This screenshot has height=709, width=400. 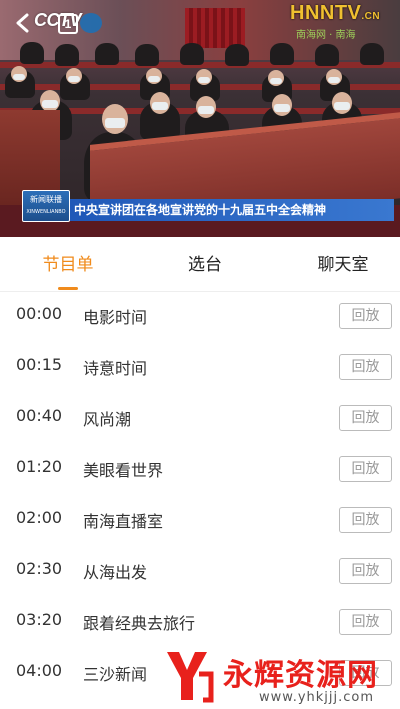 I want to click on schedule-time: 04:00, so click(x=39, y=670).